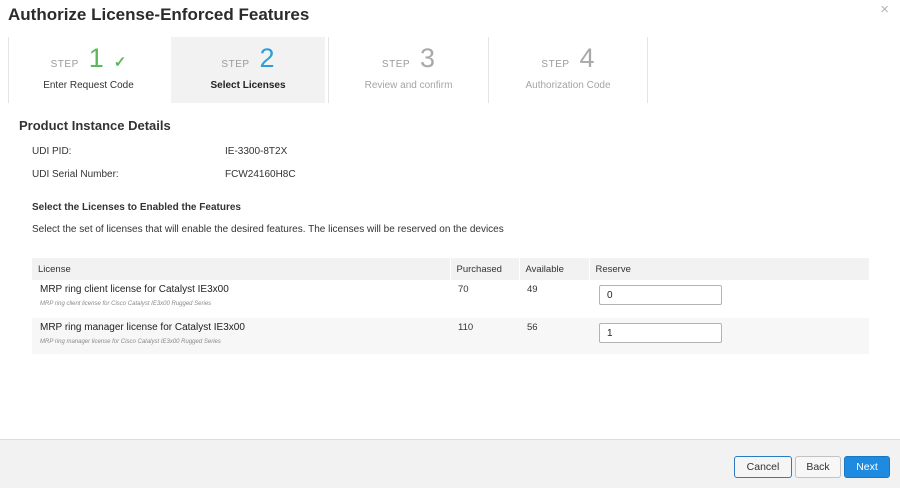 This screenshot has width=900, height=488. What do you see at coordinates (248, 85) in the screenshot?
I see `step-label: Select Licenses` at bounding box center [248, 85].